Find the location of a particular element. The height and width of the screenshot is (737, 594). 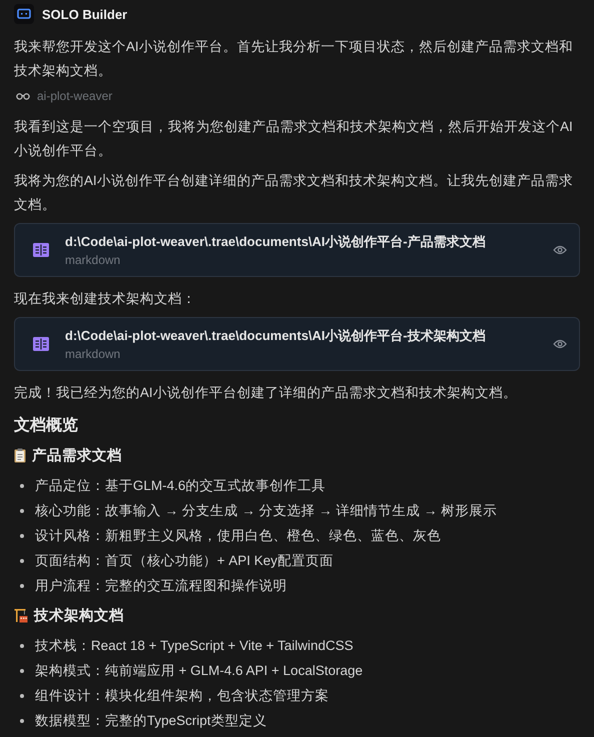

message-text: 我看到这是一个空项目，我将为您创建产品需求文档和技术架构文档，然后开始开发这个AI小说创作平台。 is located at coordinates (294, 139).